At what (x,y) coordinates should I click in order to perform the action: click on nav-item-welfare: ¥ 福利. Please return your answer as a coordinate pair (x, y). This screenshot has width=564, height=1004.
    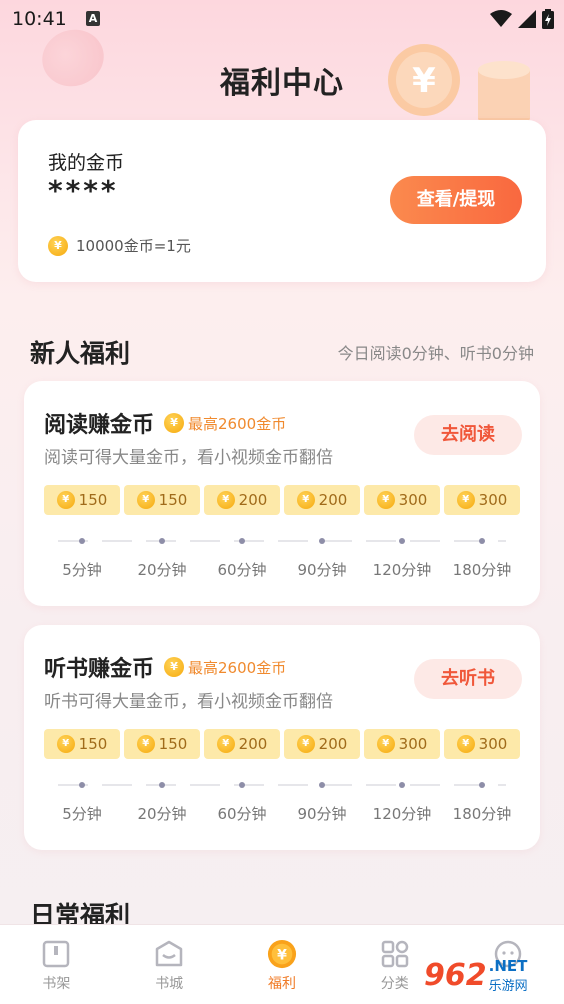
    Looking at the image, I should click on (282, 964).